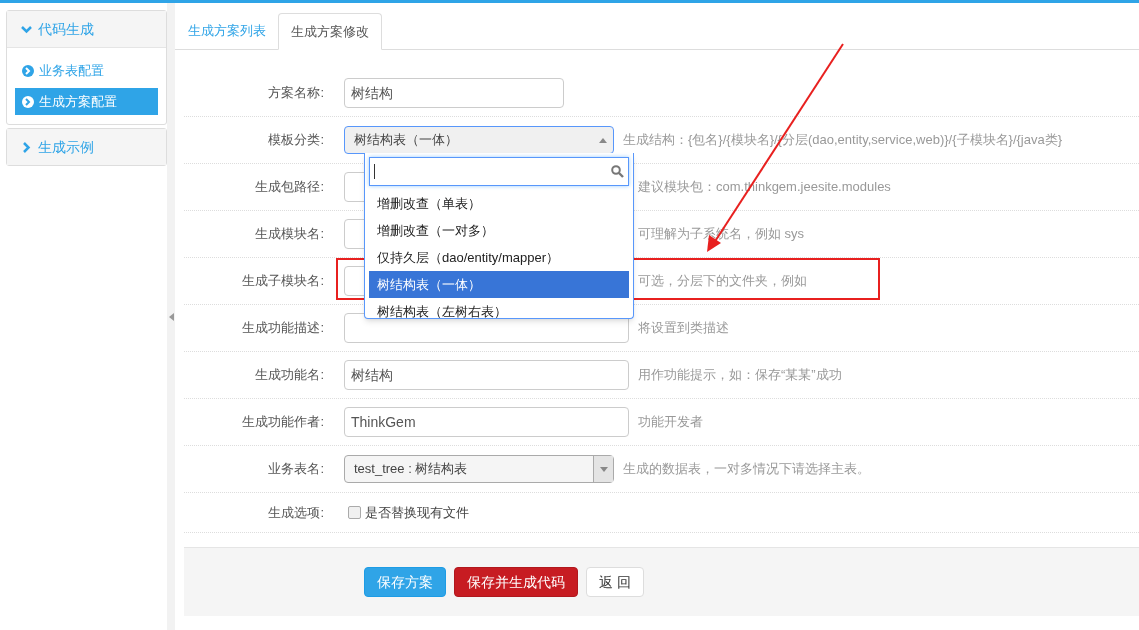 This screenshot has width=1139, height=630. Describe the element at coordinates (296, 512) in the screenshot. I see `field-label: 生成选项:` at that location.